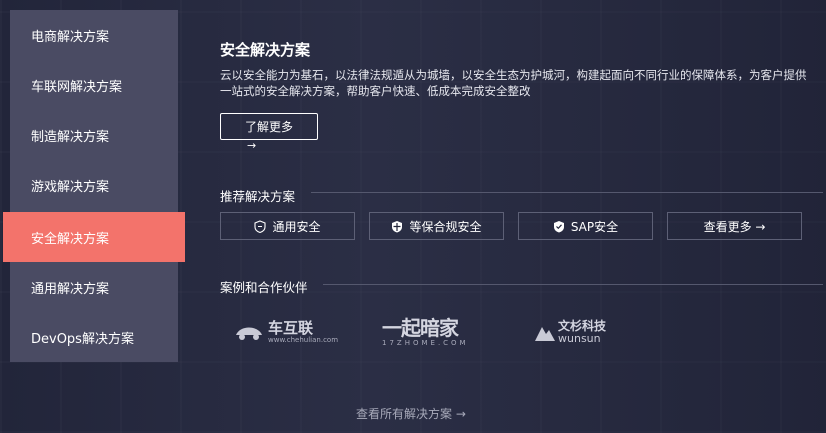 This screenshot has height=433, width=826. I want to click on shield-outline-icon, so click(260, 226).